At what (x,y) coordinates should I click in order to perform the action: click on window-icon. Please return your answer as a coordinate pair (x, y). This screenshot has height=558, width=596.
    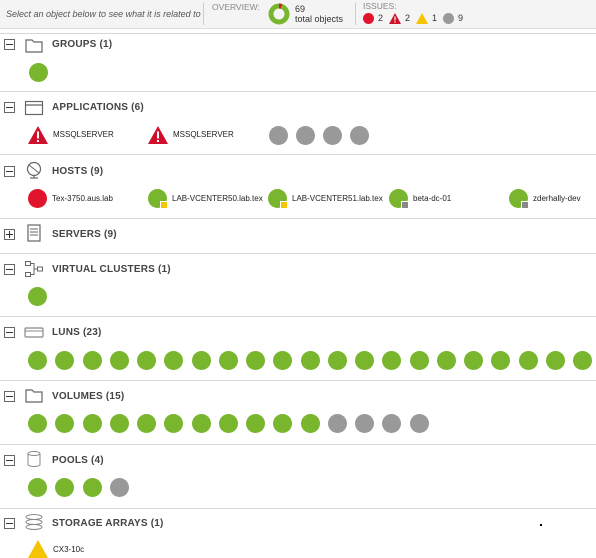
    Looking at the image, I should click on (34, 108).